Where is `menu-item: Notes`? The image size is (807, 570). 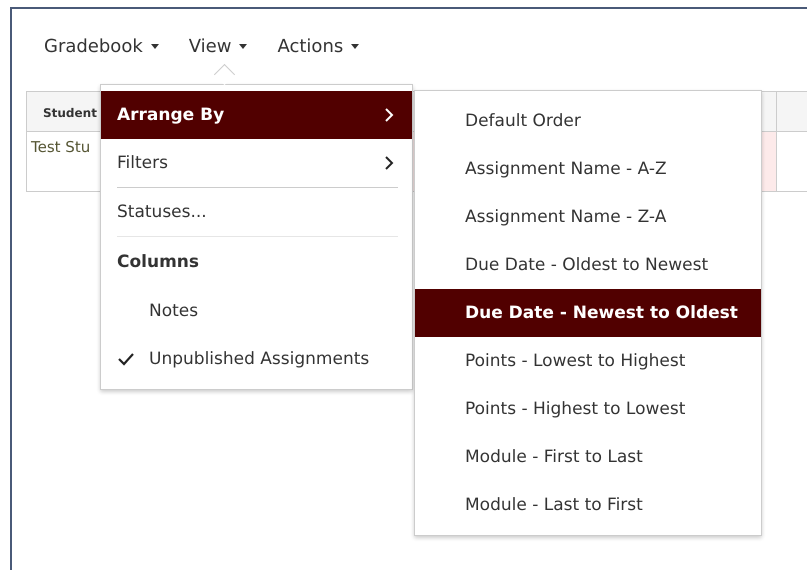 menu-item: Notes is located at coordinates (173, 311).